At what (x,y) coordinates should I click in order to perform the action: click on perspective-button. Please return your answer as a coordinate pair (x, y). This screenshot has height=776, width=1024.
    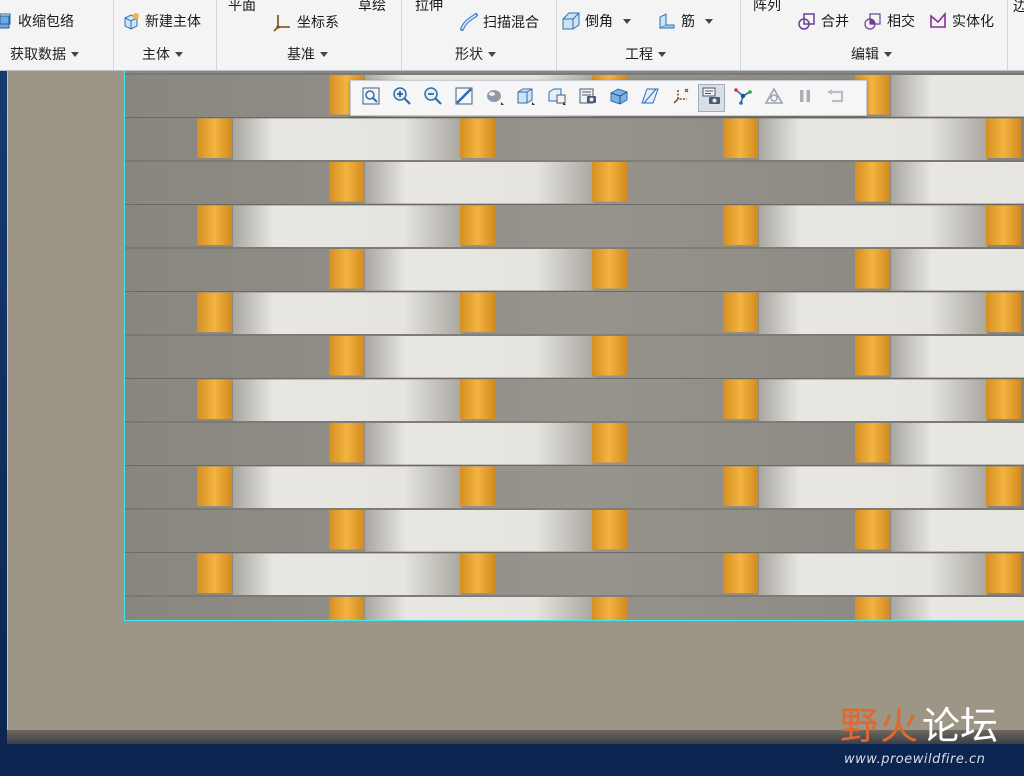
    Looking at the image, I should click on (494, 98).